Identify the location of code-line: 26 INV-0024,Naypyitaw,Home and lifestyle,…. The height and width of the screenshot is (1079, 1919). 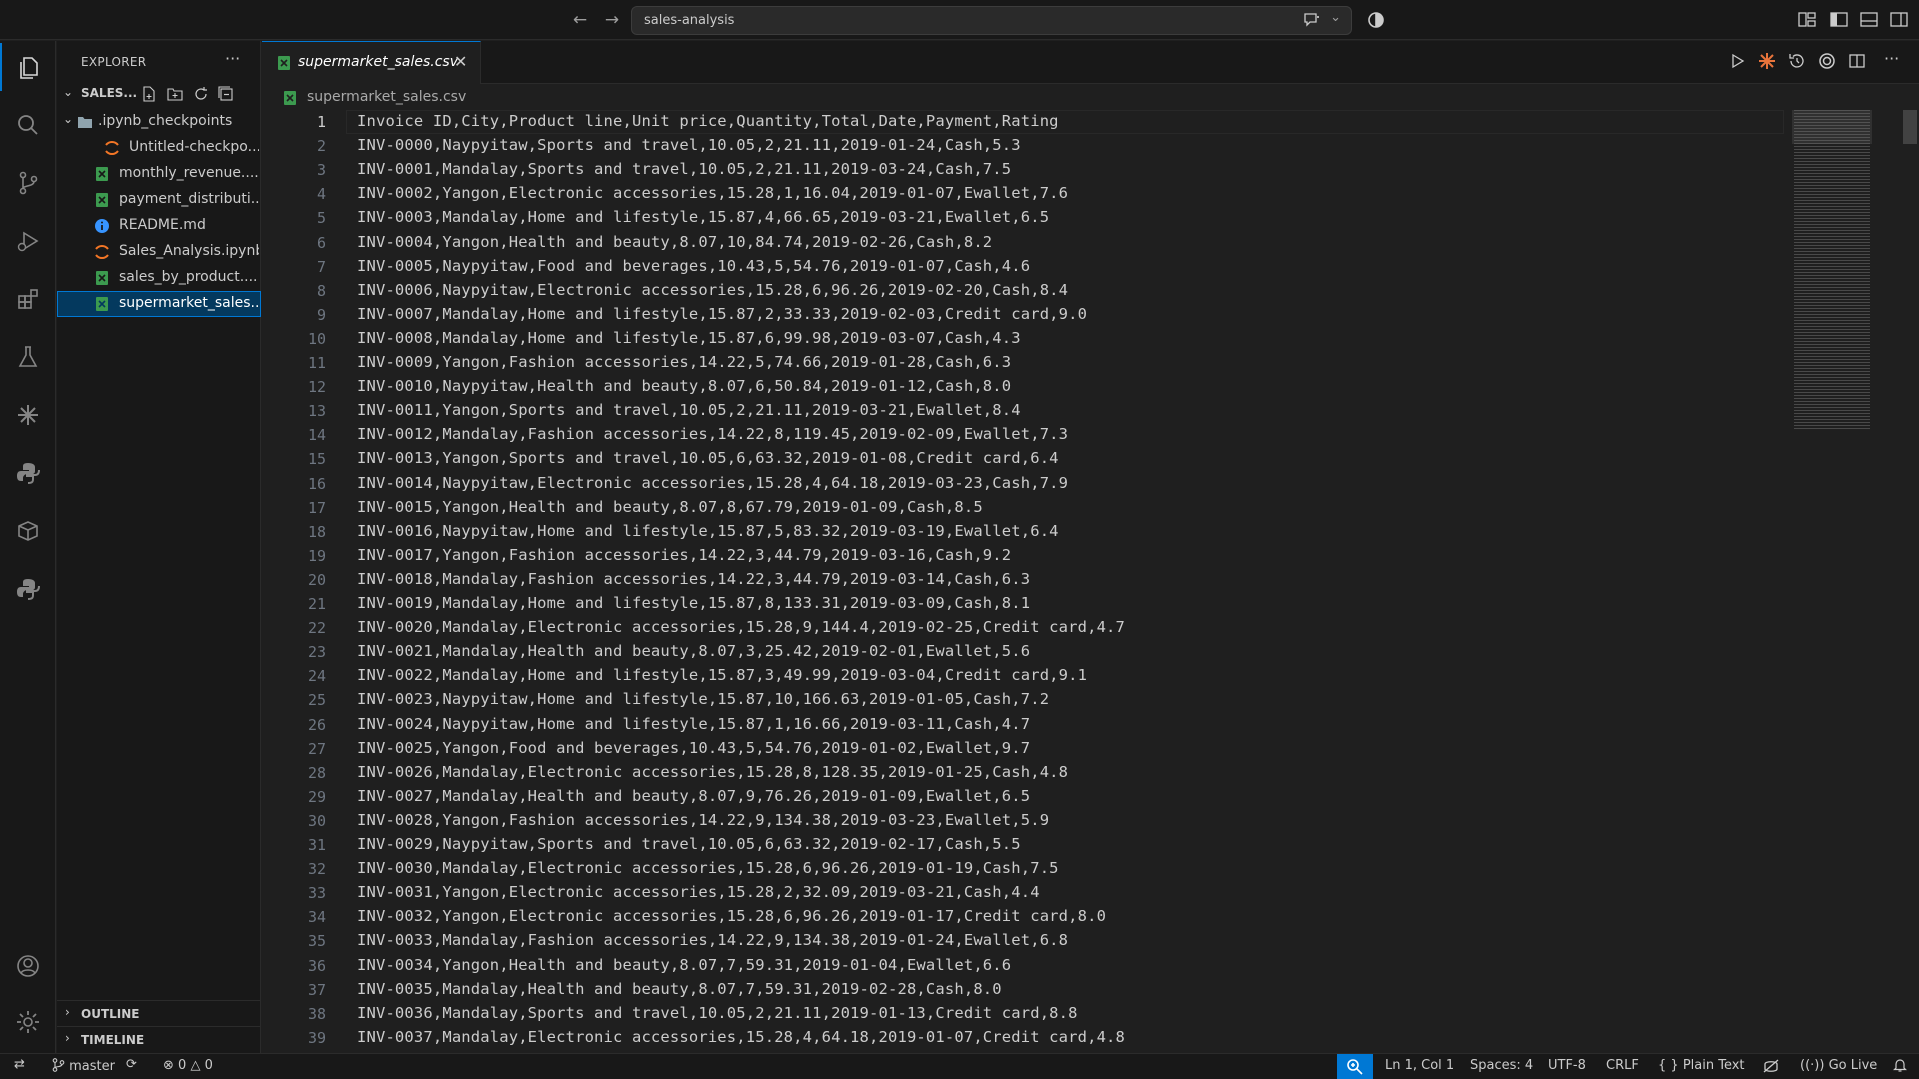
(1022, 725).